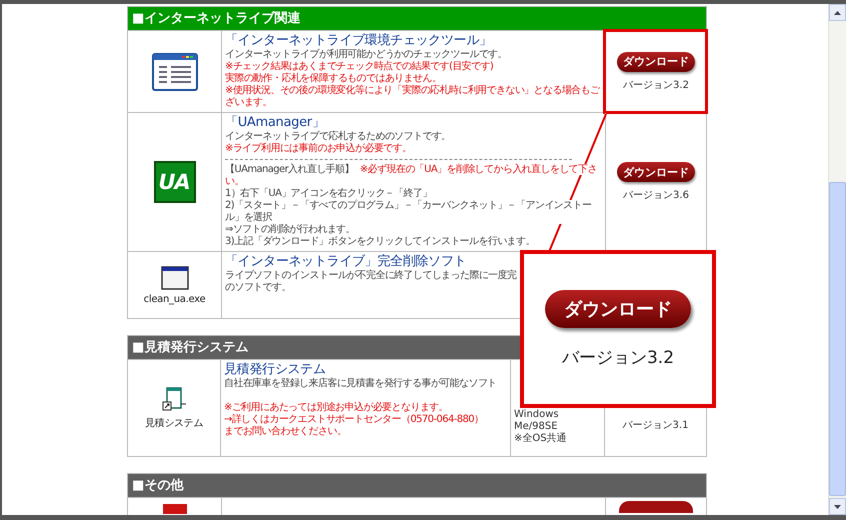 The height and width of the screenshot is (520, 846). Describe the element at coordinates (345, 262) in the screenshot. I see `software-title: 「インターネットライブ」完全削除ソフト` at that location.